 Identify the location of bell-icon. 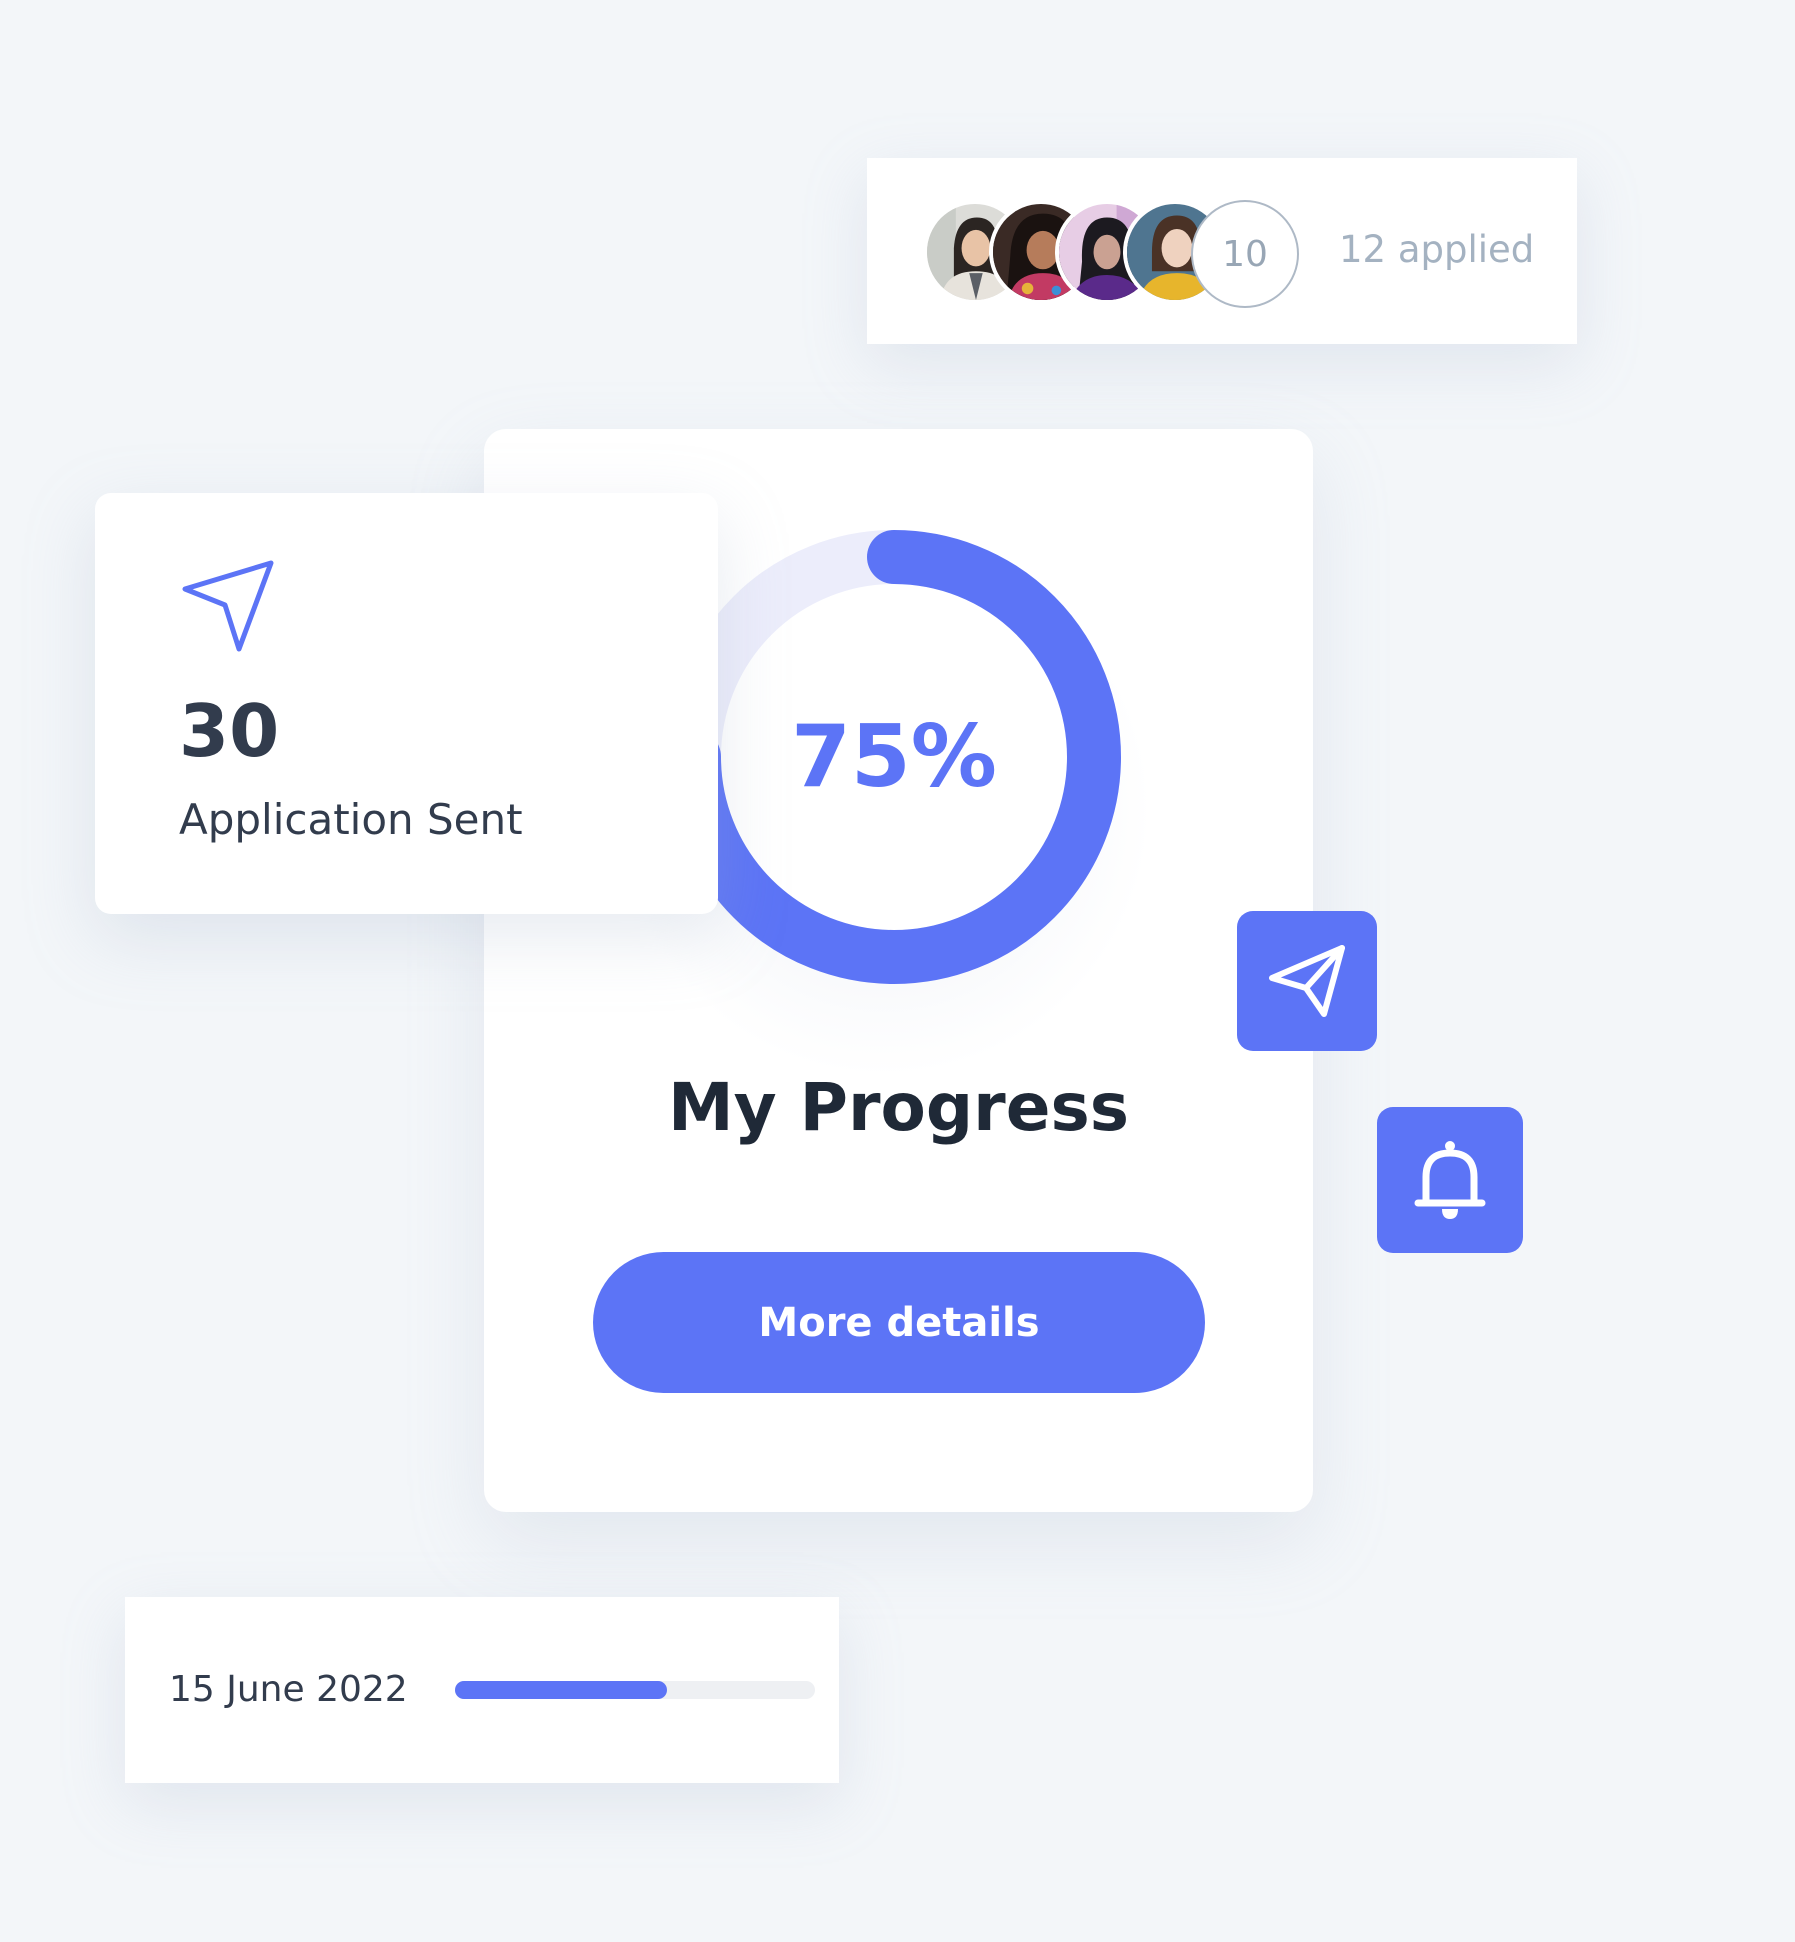
(1450, 1180).